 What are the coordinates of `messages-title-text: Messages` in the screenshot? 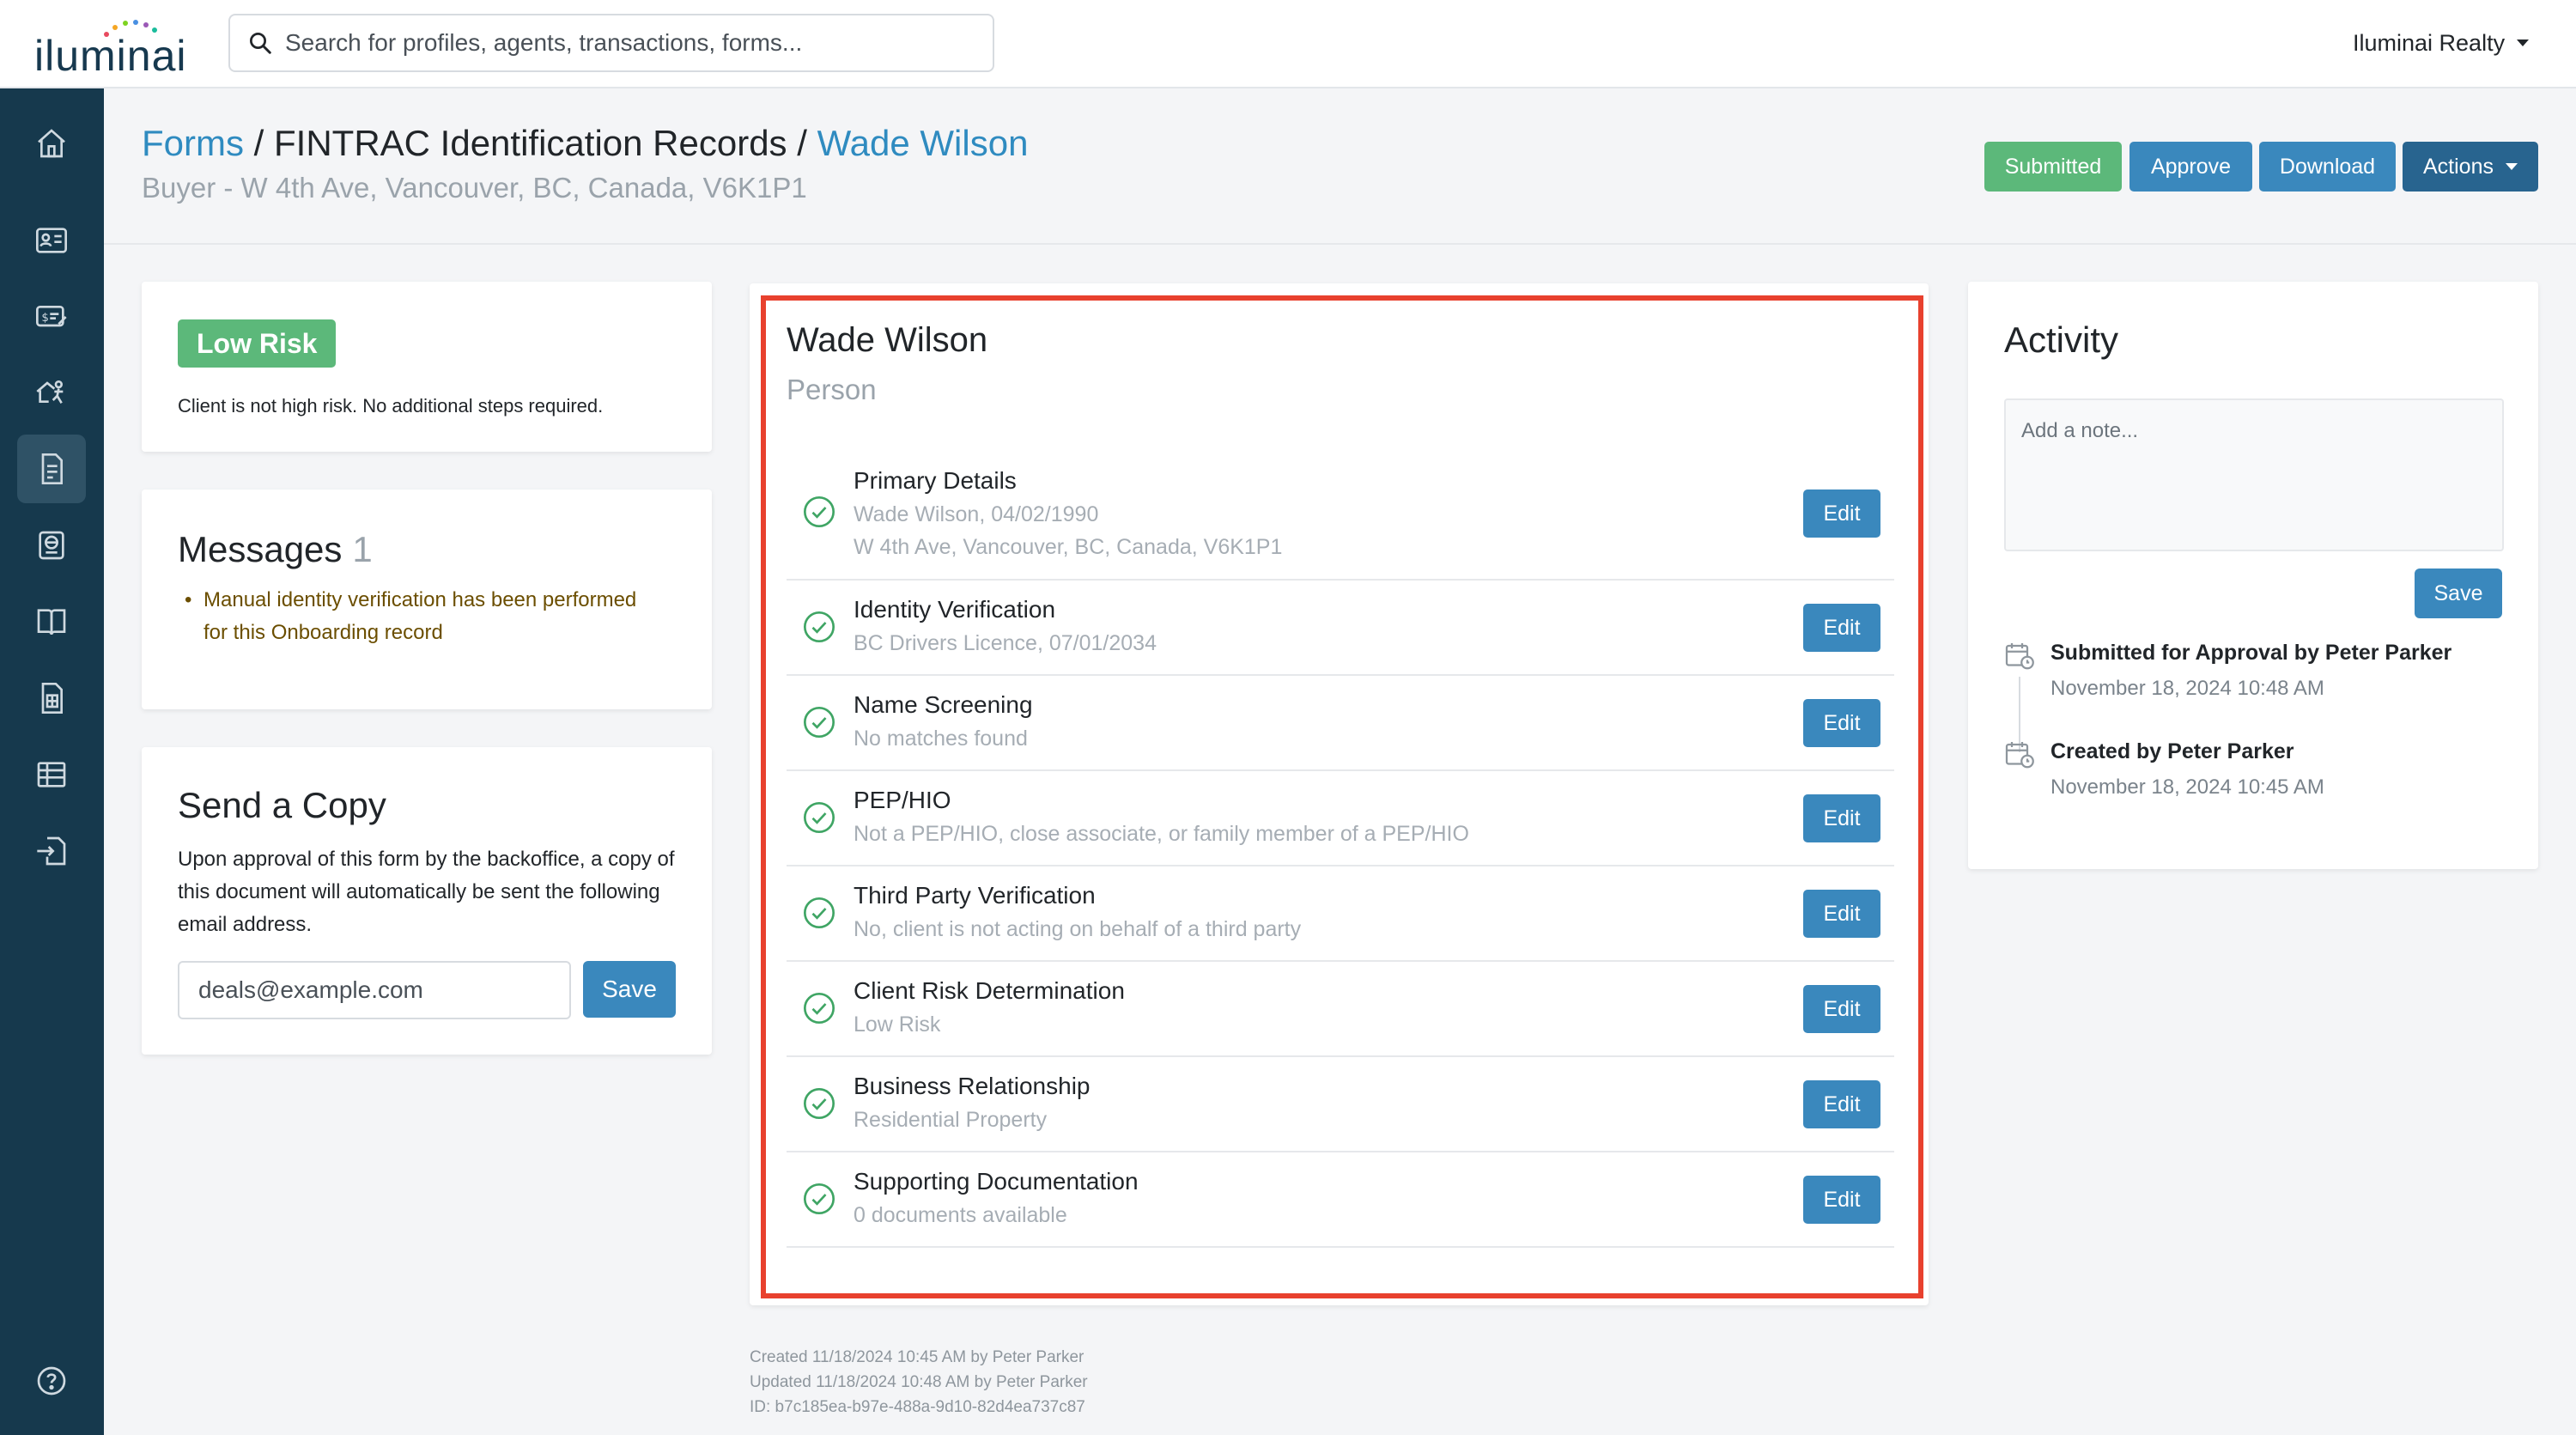 It's located at (260, 549).